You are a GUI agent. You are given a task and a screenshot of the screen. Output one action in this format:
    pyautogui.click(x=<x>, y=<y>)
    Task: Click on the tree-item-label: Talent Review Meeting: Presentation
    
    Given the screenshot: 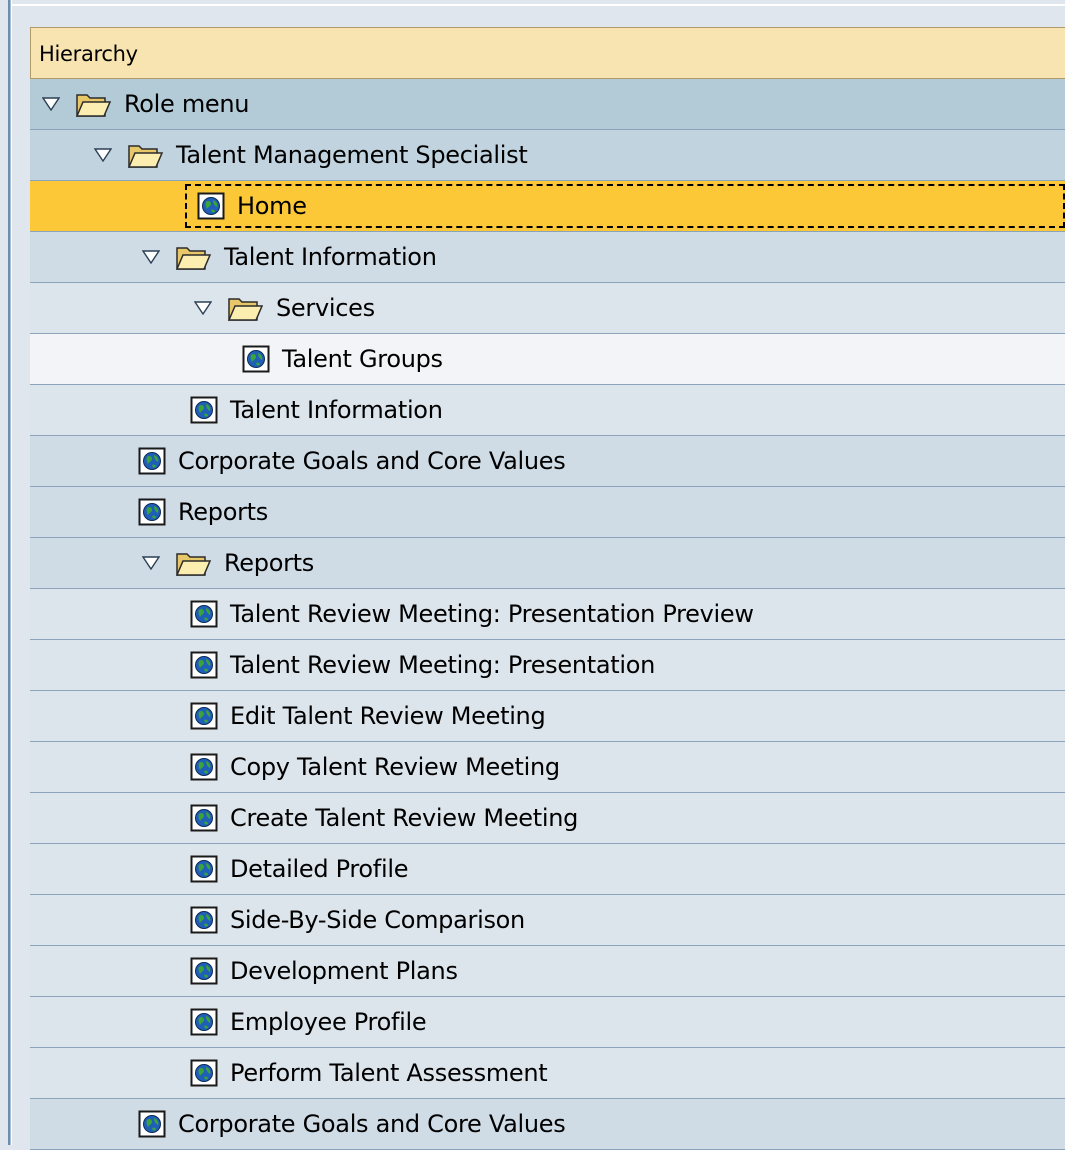 What is the action you would take?
    pyautogui.click(x=443, y=665)
    